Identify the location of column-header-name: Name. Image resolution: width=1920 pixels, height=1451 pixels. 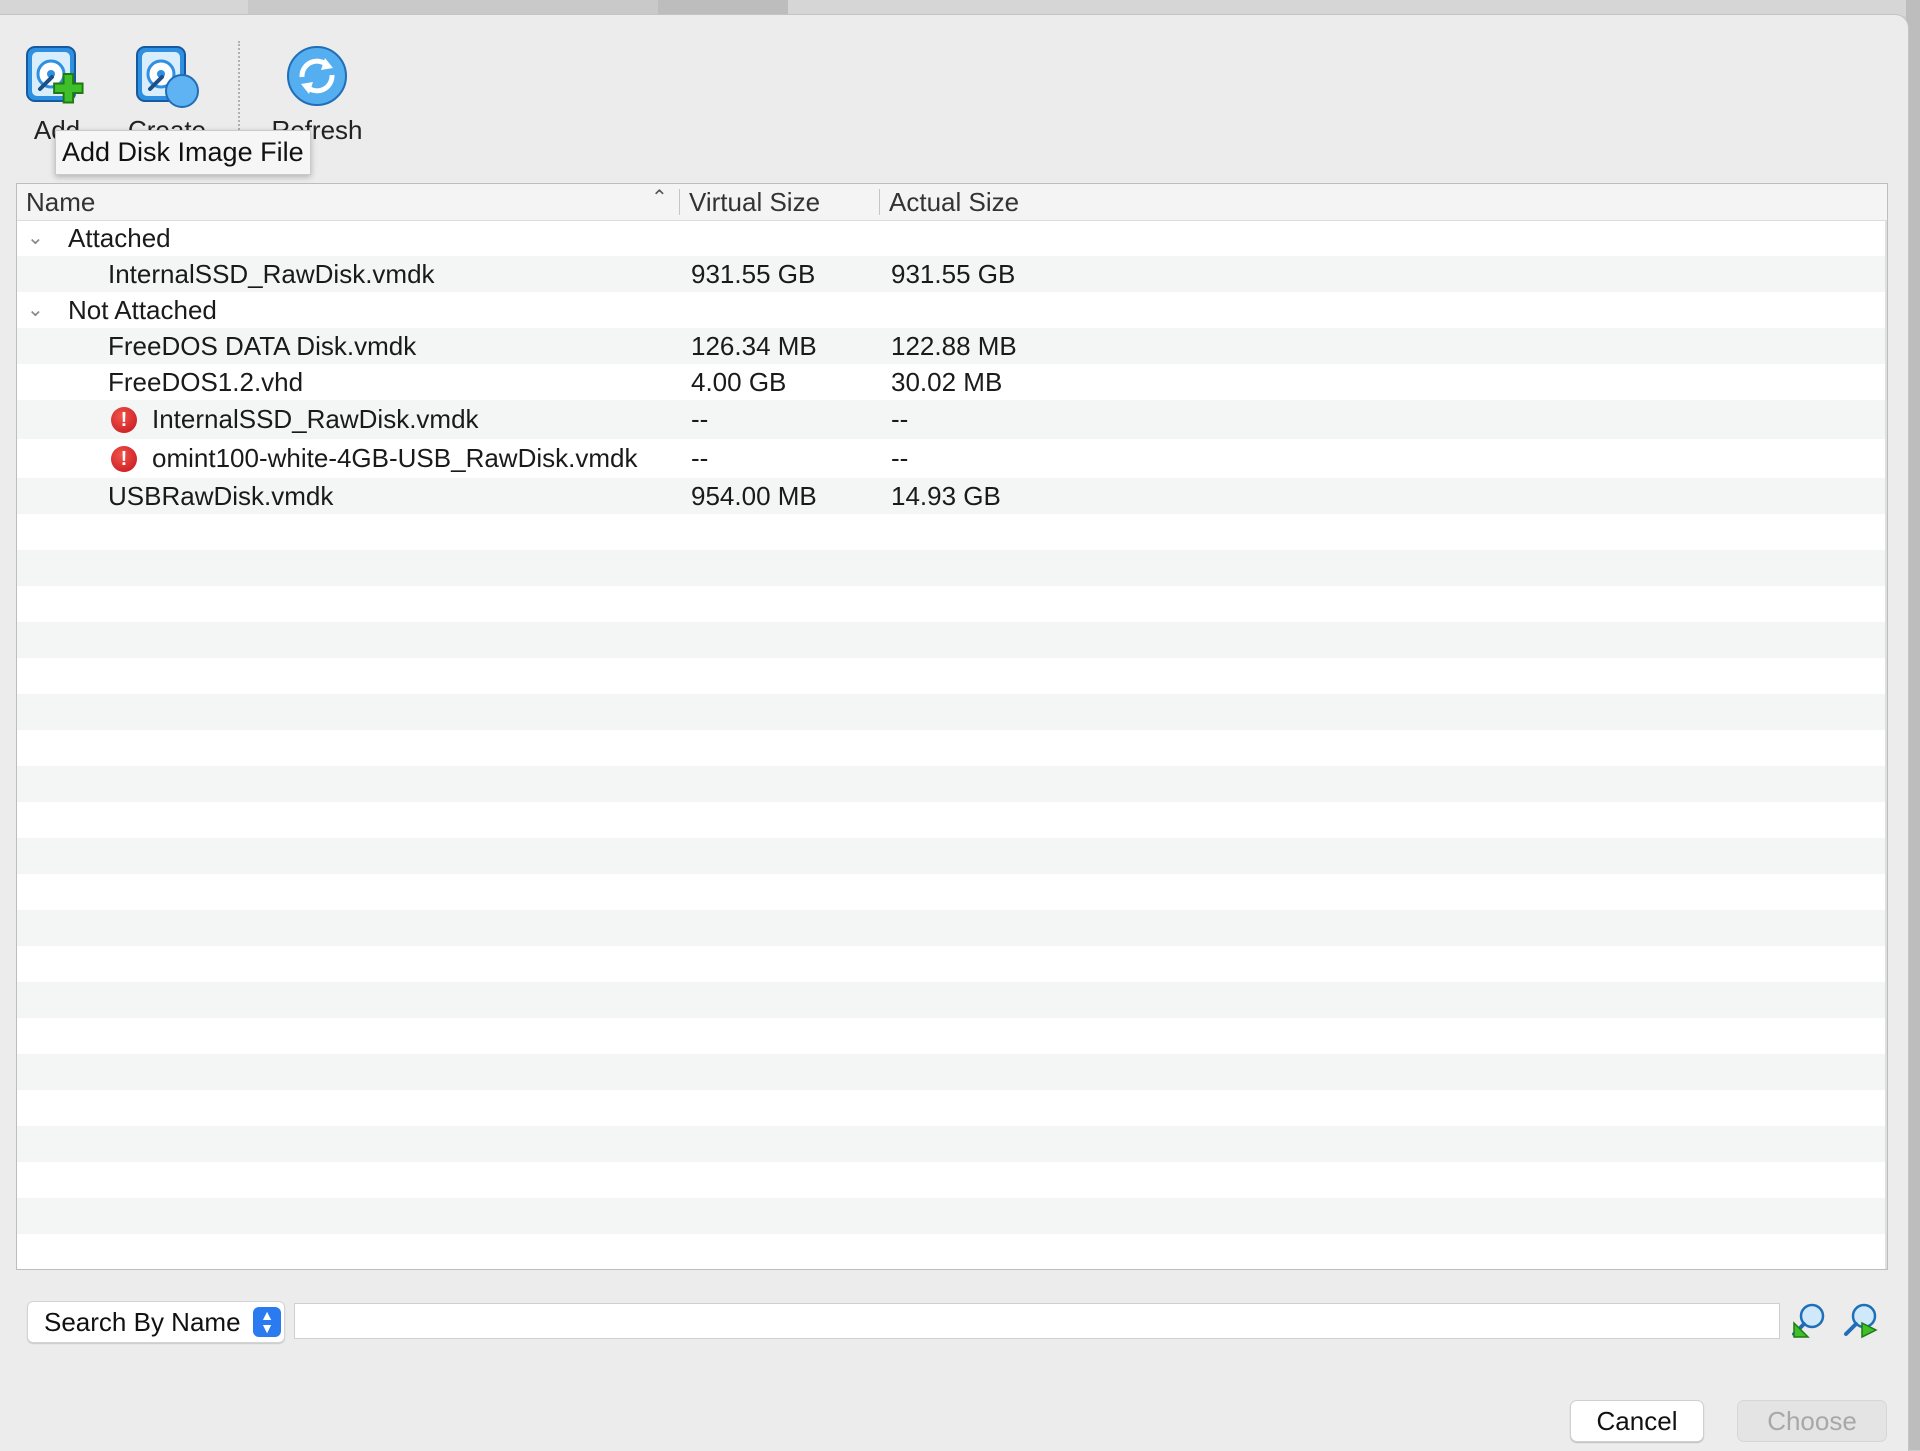
(60, 202).